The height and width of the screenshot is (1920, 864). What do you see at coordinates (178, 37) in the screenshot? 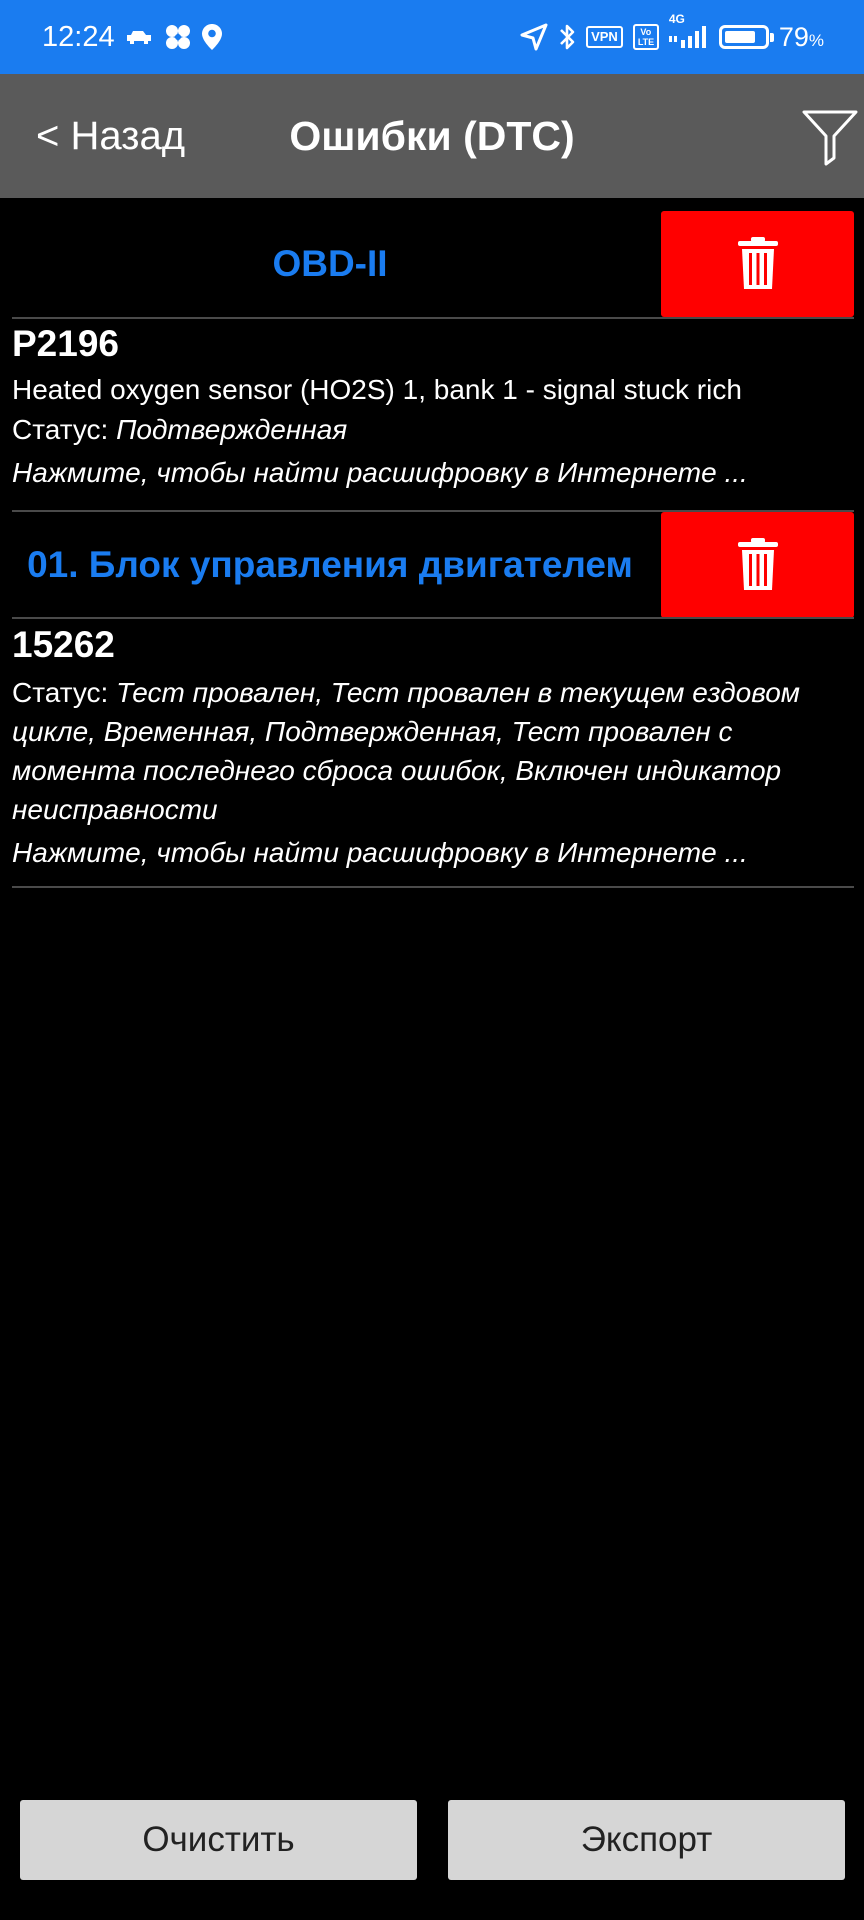
I see `fan-icon` at bounding box center [178, 37].